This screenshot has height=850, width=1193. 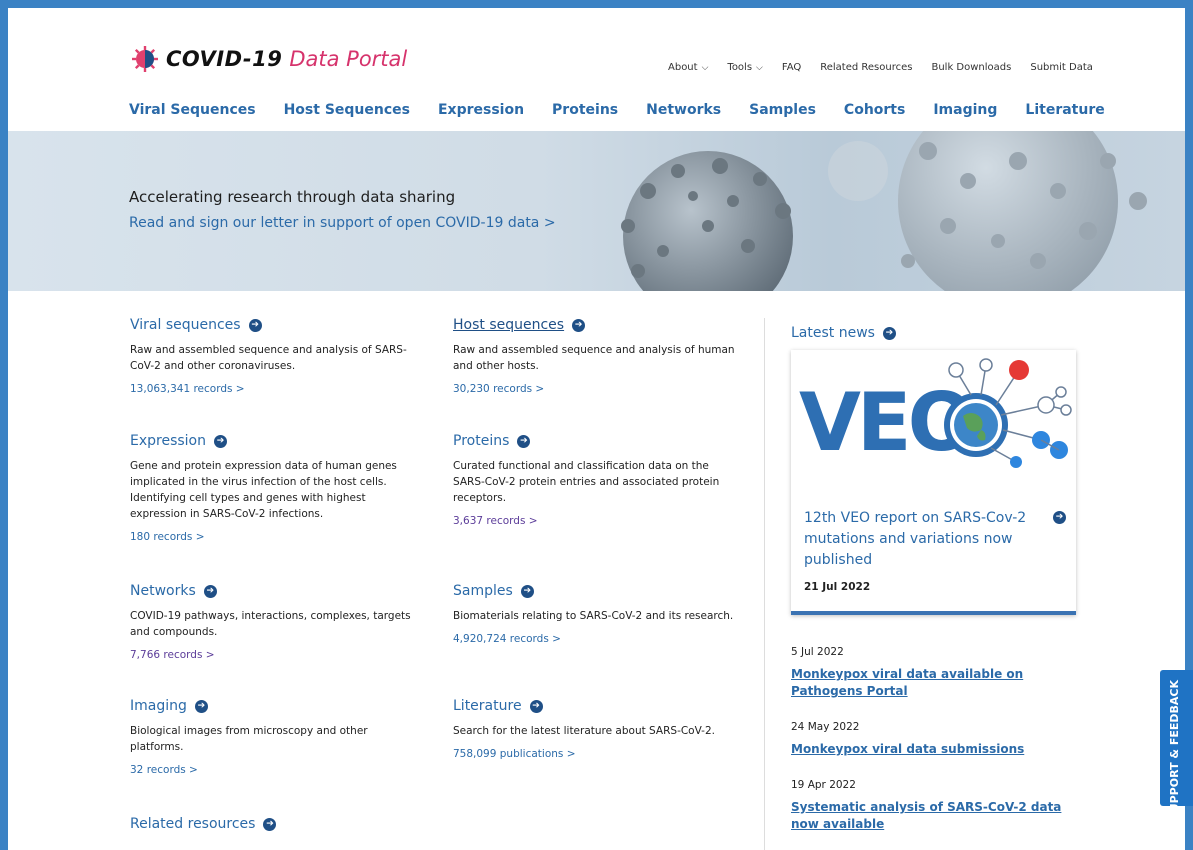 I want to click on section-imaging-title: Imaging ➔, so click(x=280, y=706).